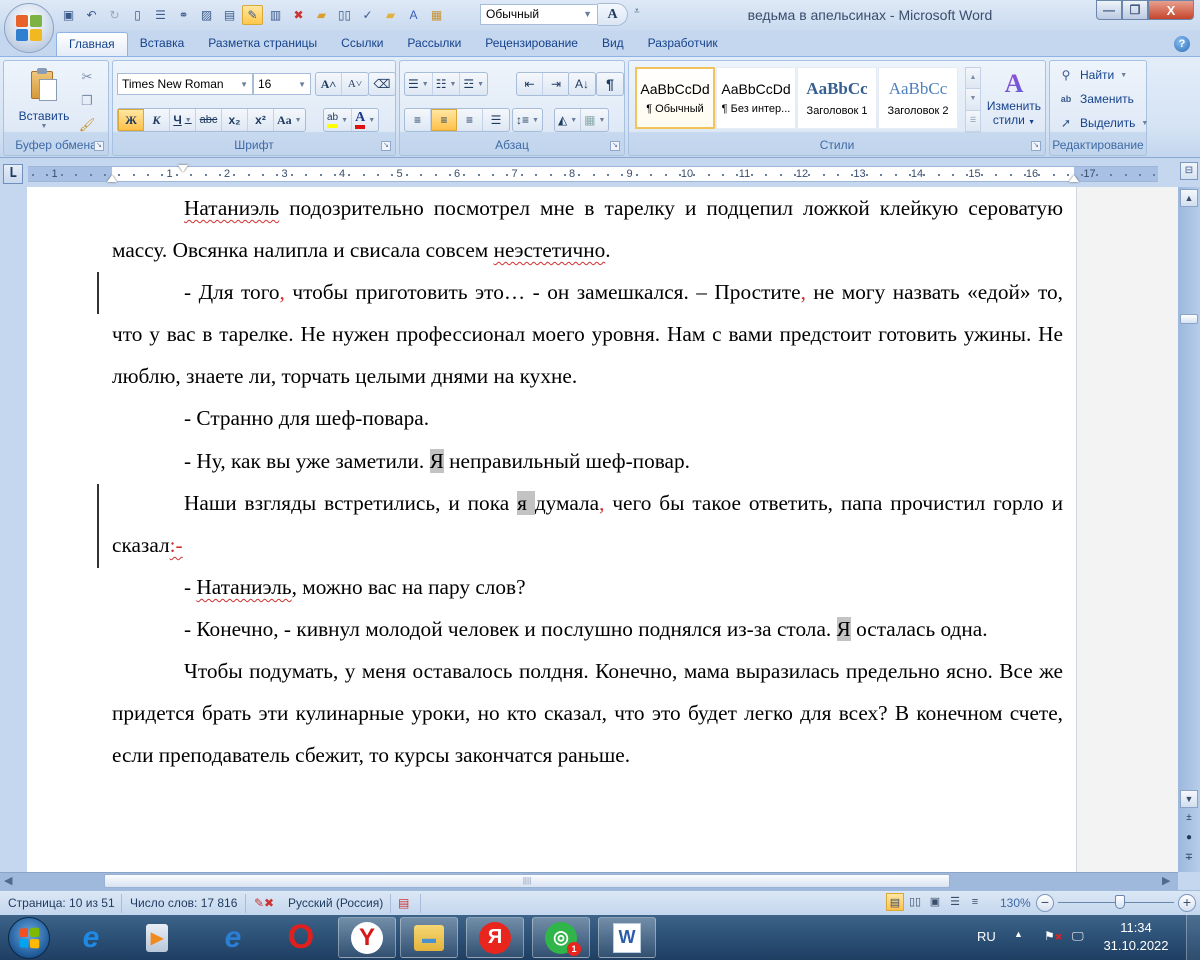  I want to click on spelling-icon: ✓, so click(367, 15).